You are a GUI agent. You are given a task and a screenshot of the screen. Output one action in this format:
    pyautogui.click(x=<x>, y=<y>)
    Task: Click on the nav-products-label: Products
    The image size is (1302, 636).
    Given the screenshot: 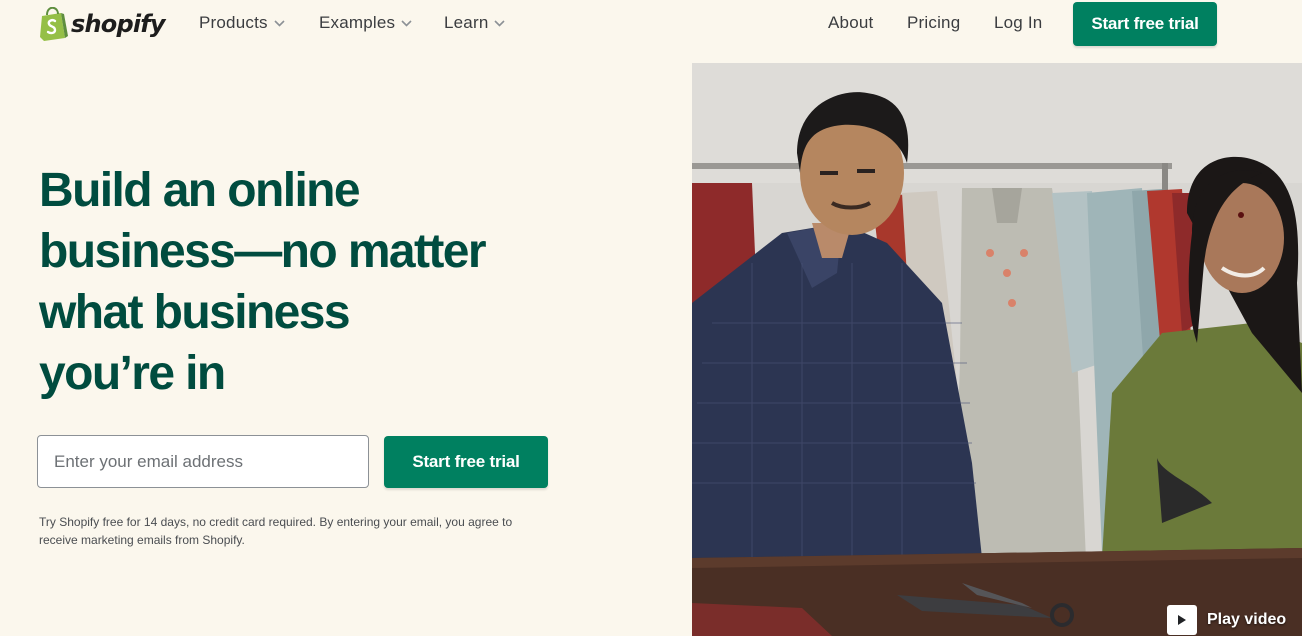 What is the action you would take?
    pyautogui.click(x=233, y=22)
    